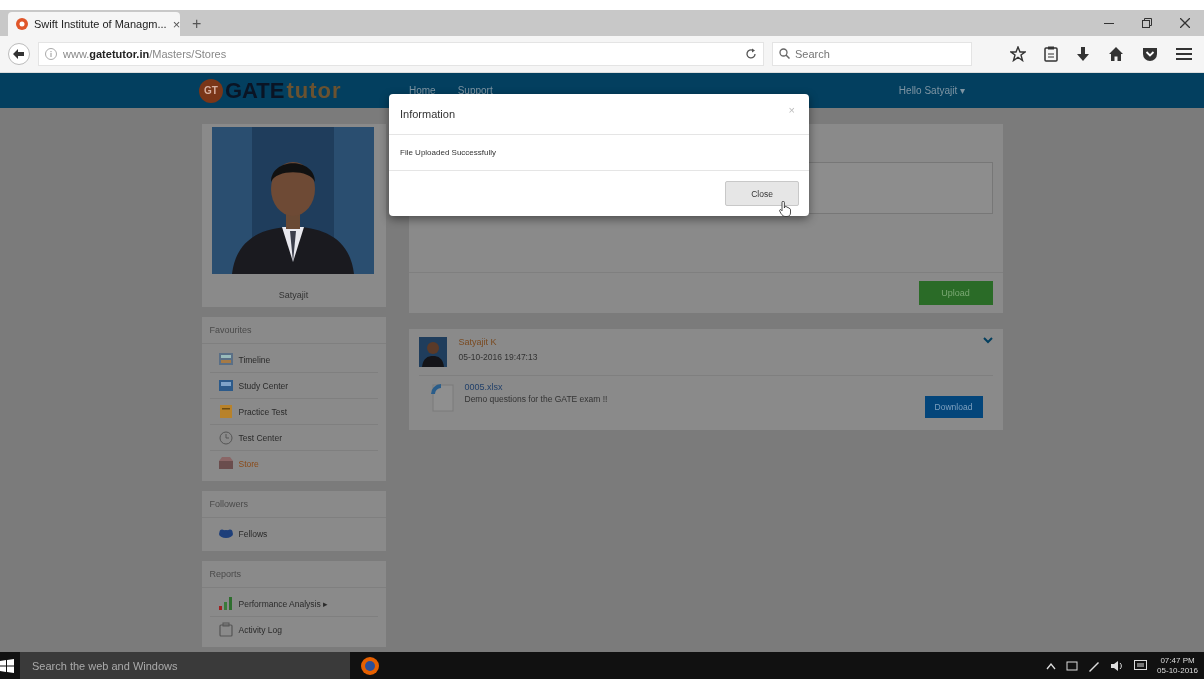 This screenshot has height=679, width=1204. Describe the element at coordinates (1141, 665) in the screenshot. I see `notification-icon` at that location.